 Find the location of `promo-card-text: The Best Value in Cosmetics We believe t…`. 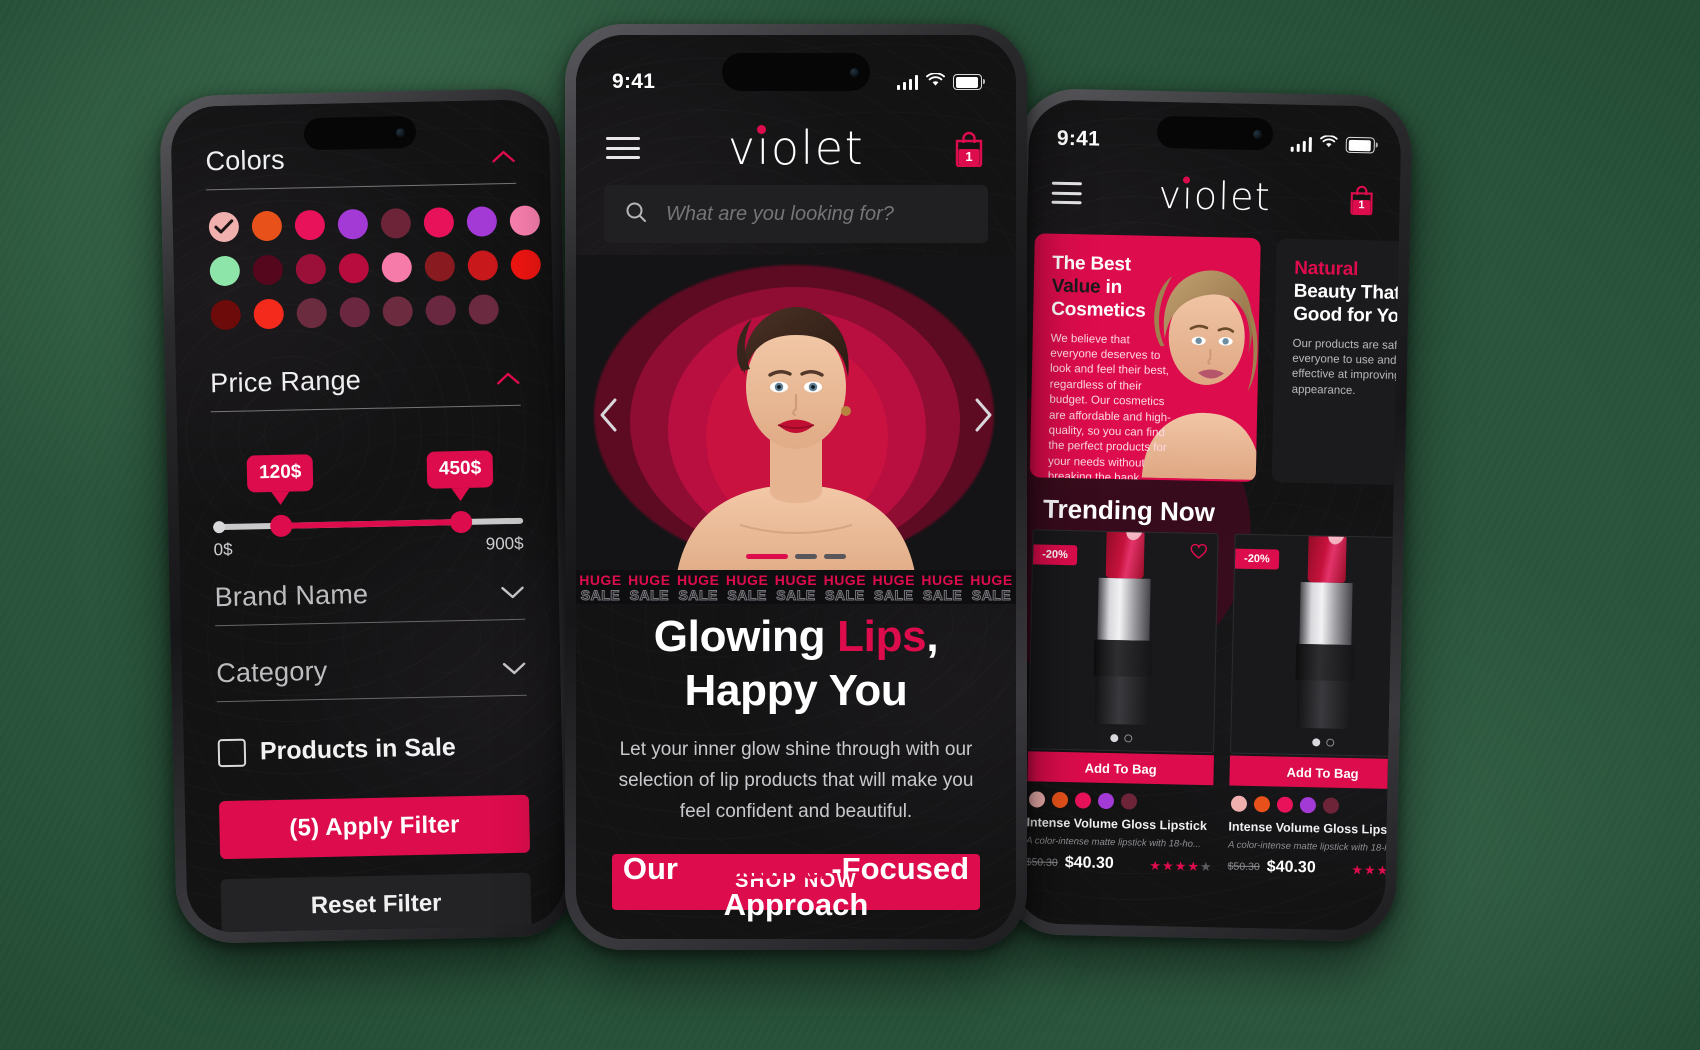

promo-card-text: The Best Value in Cosmetics We believe t… is located at coordinates (1112, 357).